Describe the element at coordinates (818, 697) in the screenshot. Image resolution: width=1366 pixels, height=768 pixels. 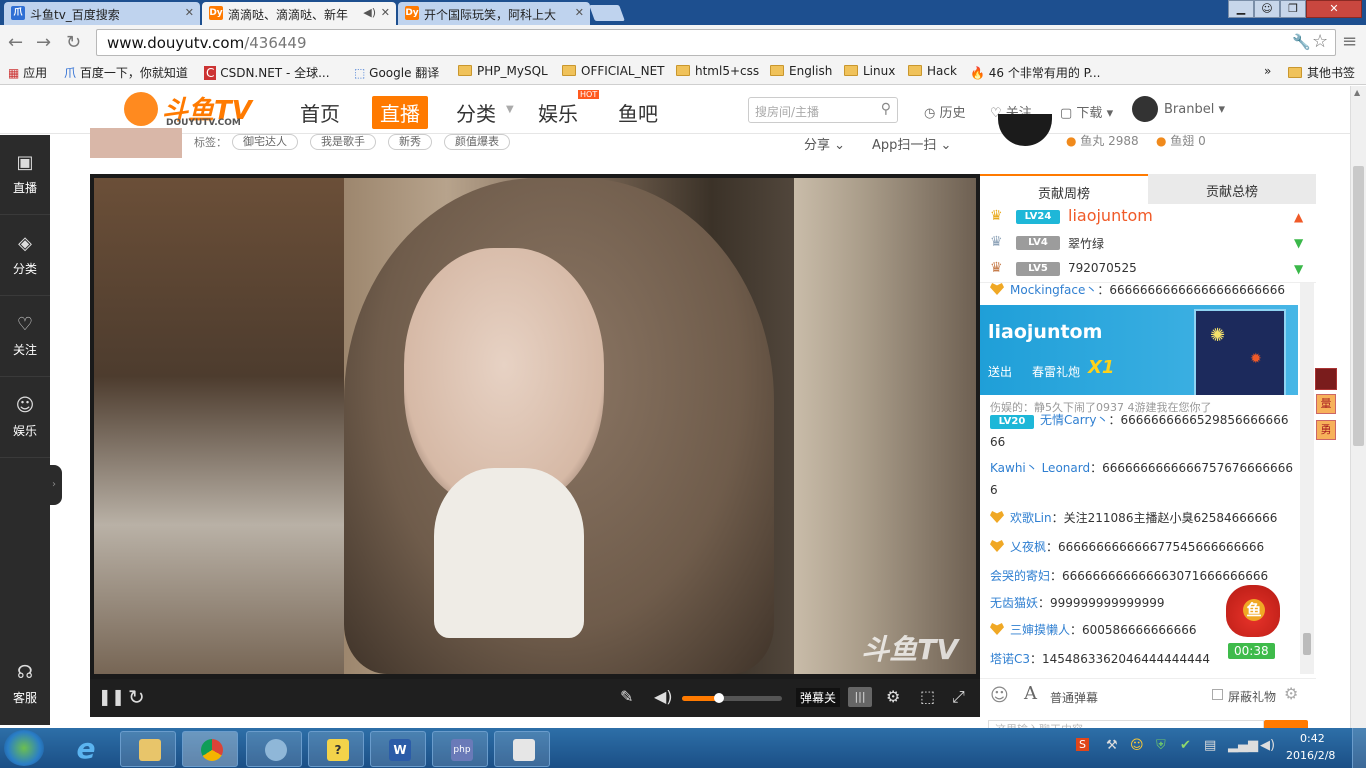
I see `danmaku-toggle-label: 弹幕关` at that location.